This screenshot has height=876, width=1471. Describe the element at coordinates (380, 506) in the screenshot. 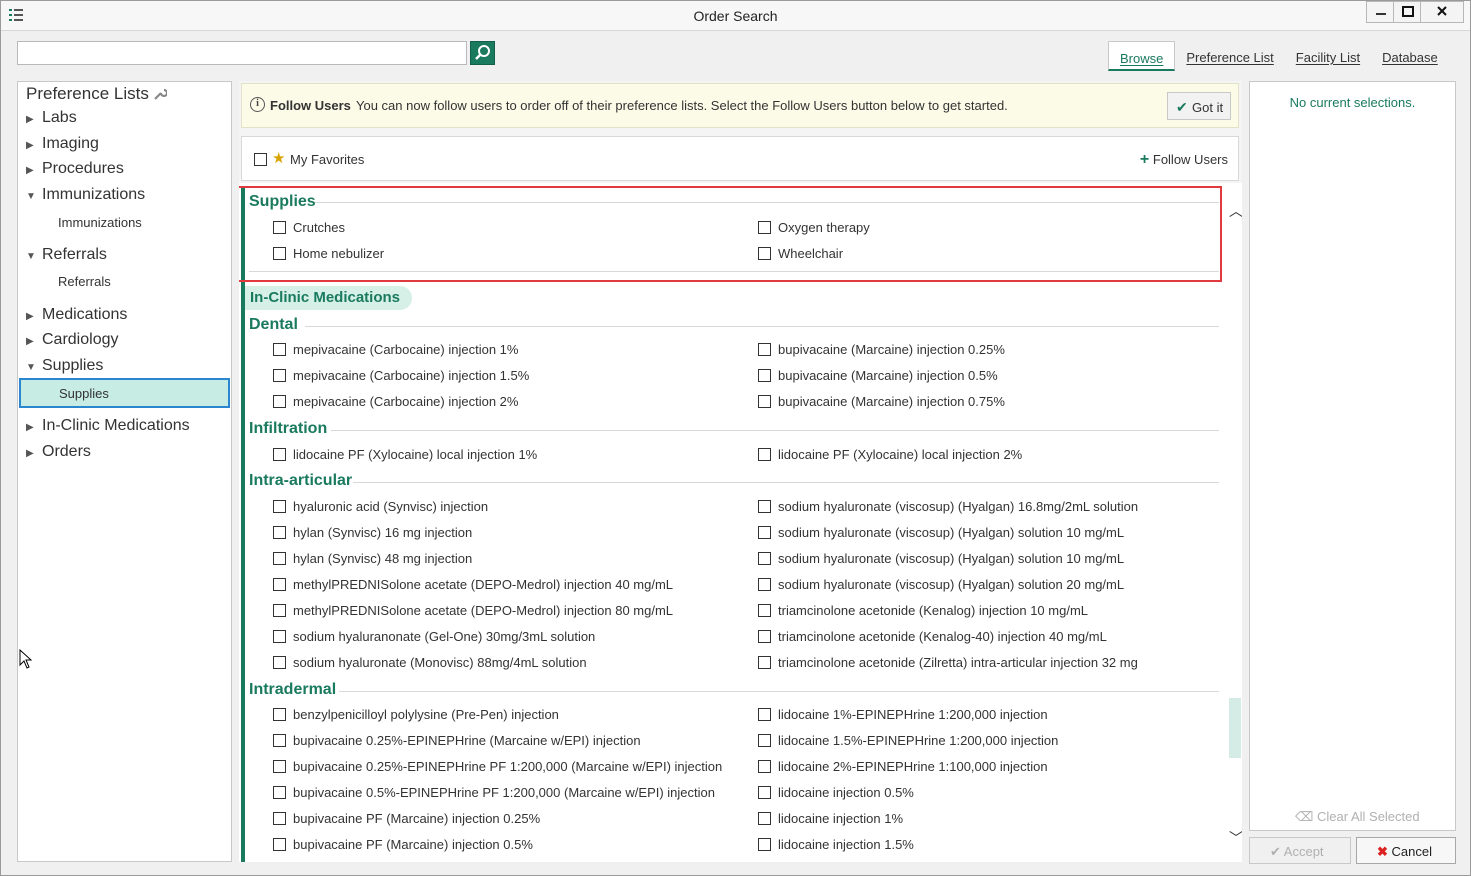

I see `order-item: hyaluronic acid (Synvisc) injection` at that location.